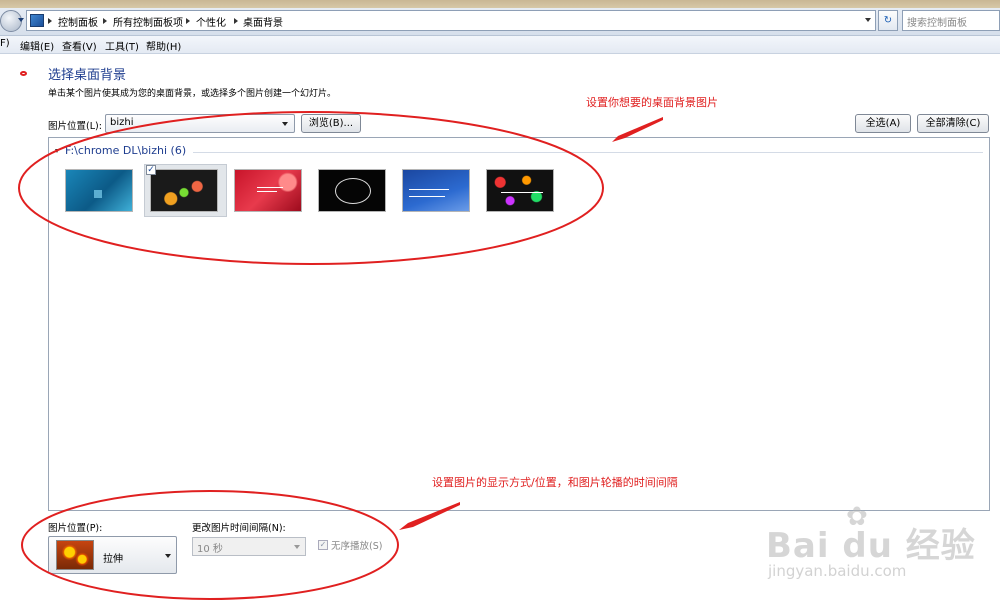 The width and height of the screenshot is (1000, 606). Describe the element at coordinates (37, 45) in the screenshot. I see `menu-edit: 编辑(E)` at that location.